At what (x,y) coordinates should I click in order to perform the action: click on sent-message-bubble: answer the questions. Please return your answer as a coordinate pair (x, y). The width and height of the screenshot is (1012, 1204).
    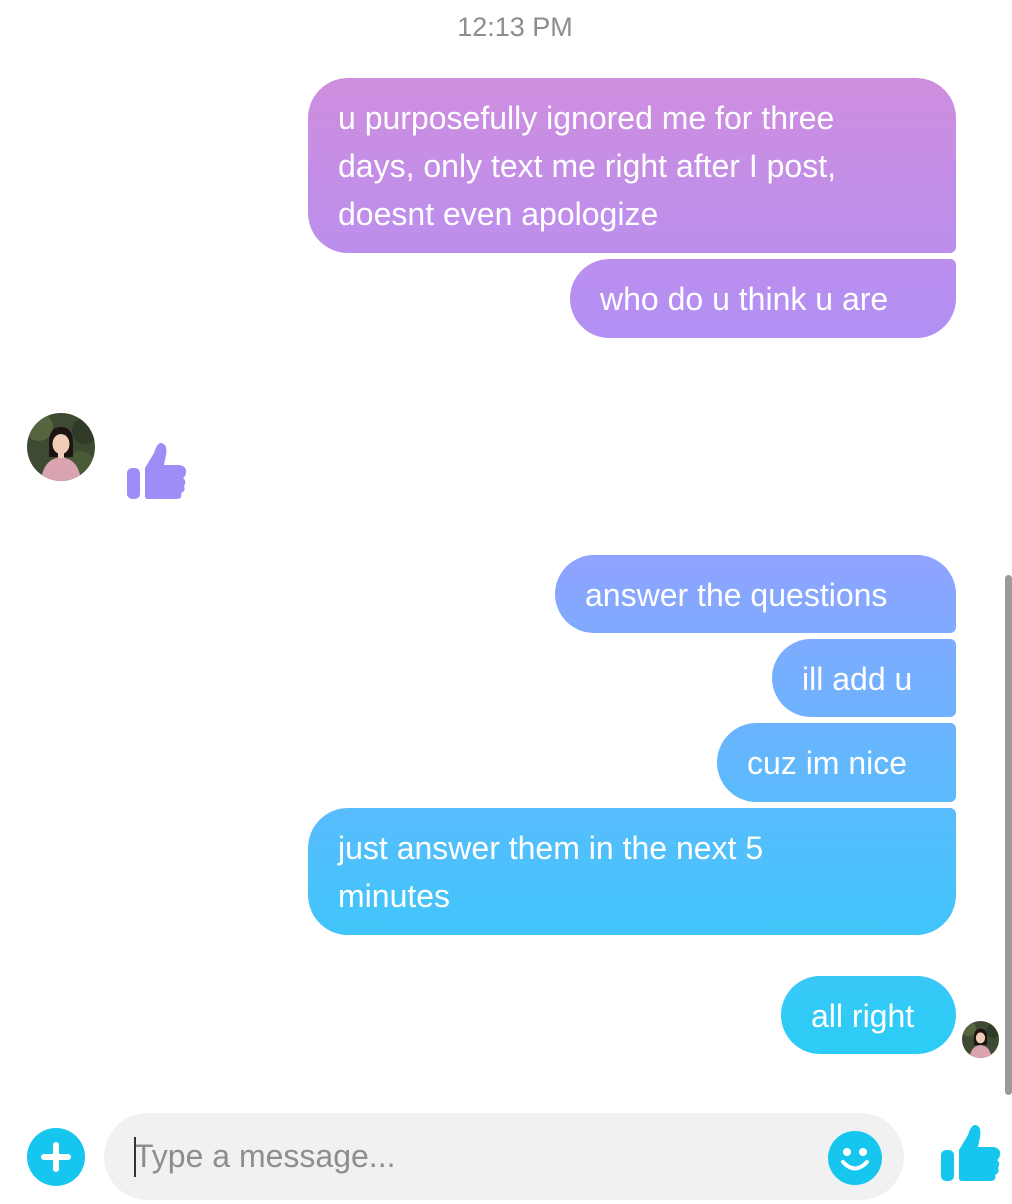
    Looking at the image, I should click on (755, 594).